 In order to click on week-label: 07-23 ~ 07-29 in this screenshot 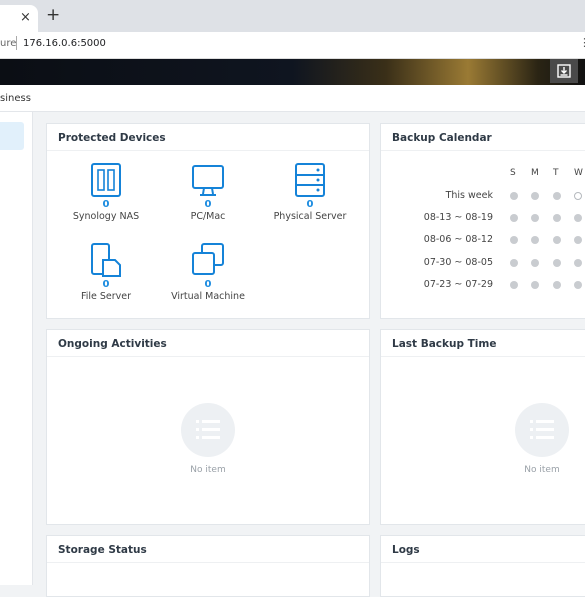, I will do `click(458, 284)`.